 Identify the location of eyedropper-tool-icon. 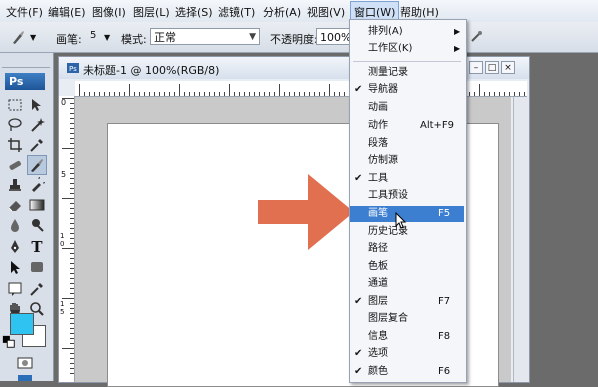
(37, 145).